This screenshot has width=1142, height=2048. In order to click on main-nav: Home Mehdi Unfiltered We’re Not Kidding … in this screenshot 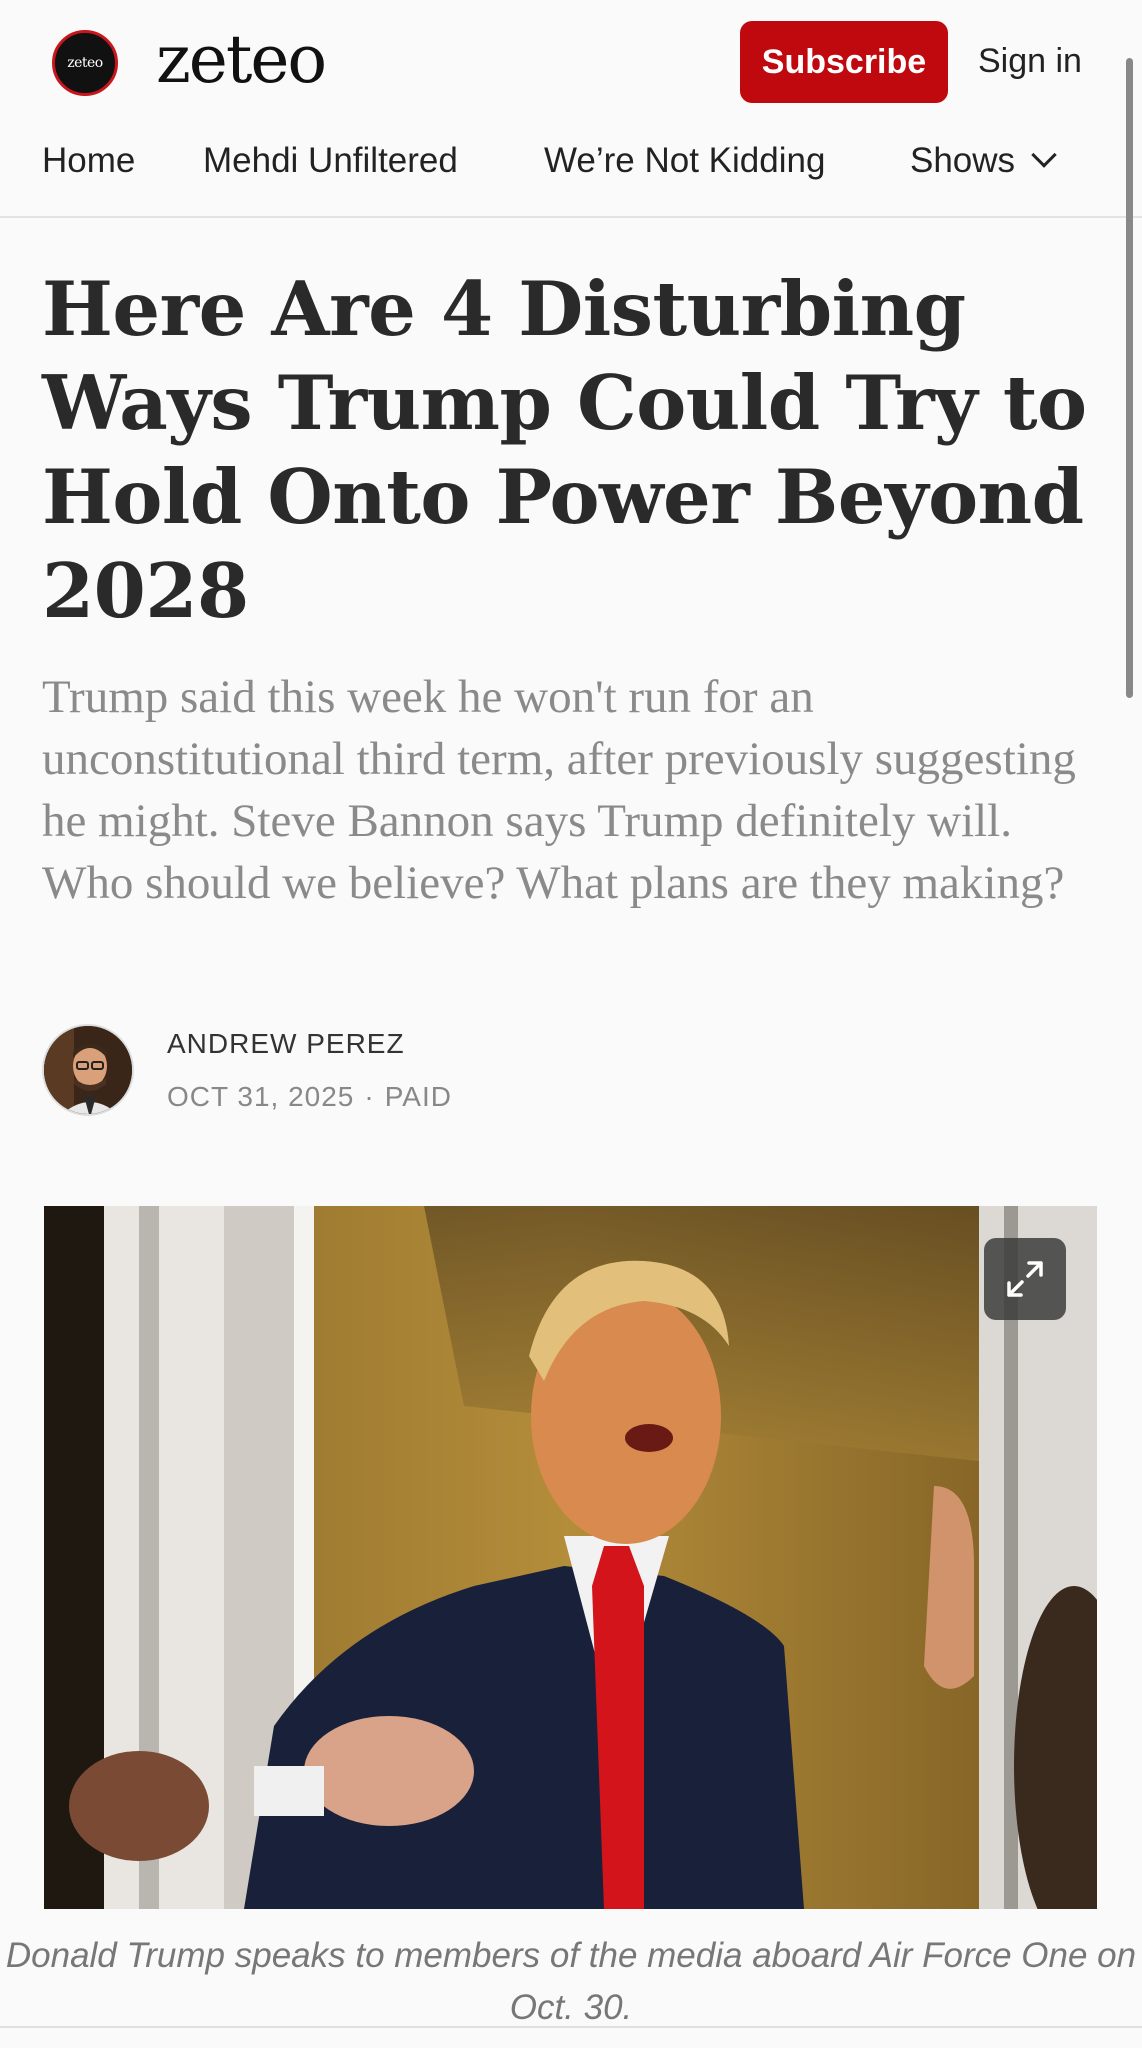, I will do `click(571, 174)`.